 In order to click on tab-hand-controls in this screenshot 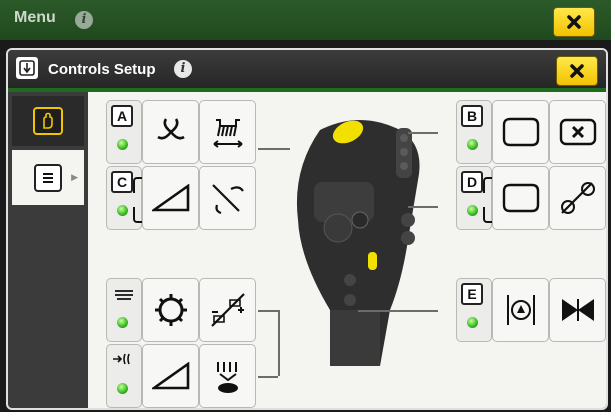, I will do `click(48, 121)`.